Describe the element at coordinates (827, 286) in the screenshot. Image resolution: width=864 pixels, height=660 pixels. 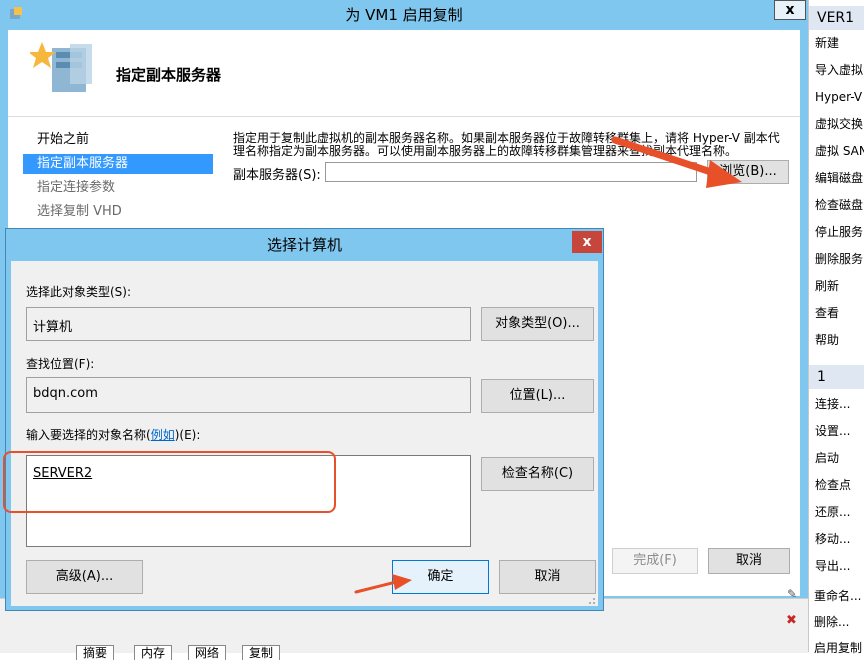
I see `action-item: 刷新` at that location.